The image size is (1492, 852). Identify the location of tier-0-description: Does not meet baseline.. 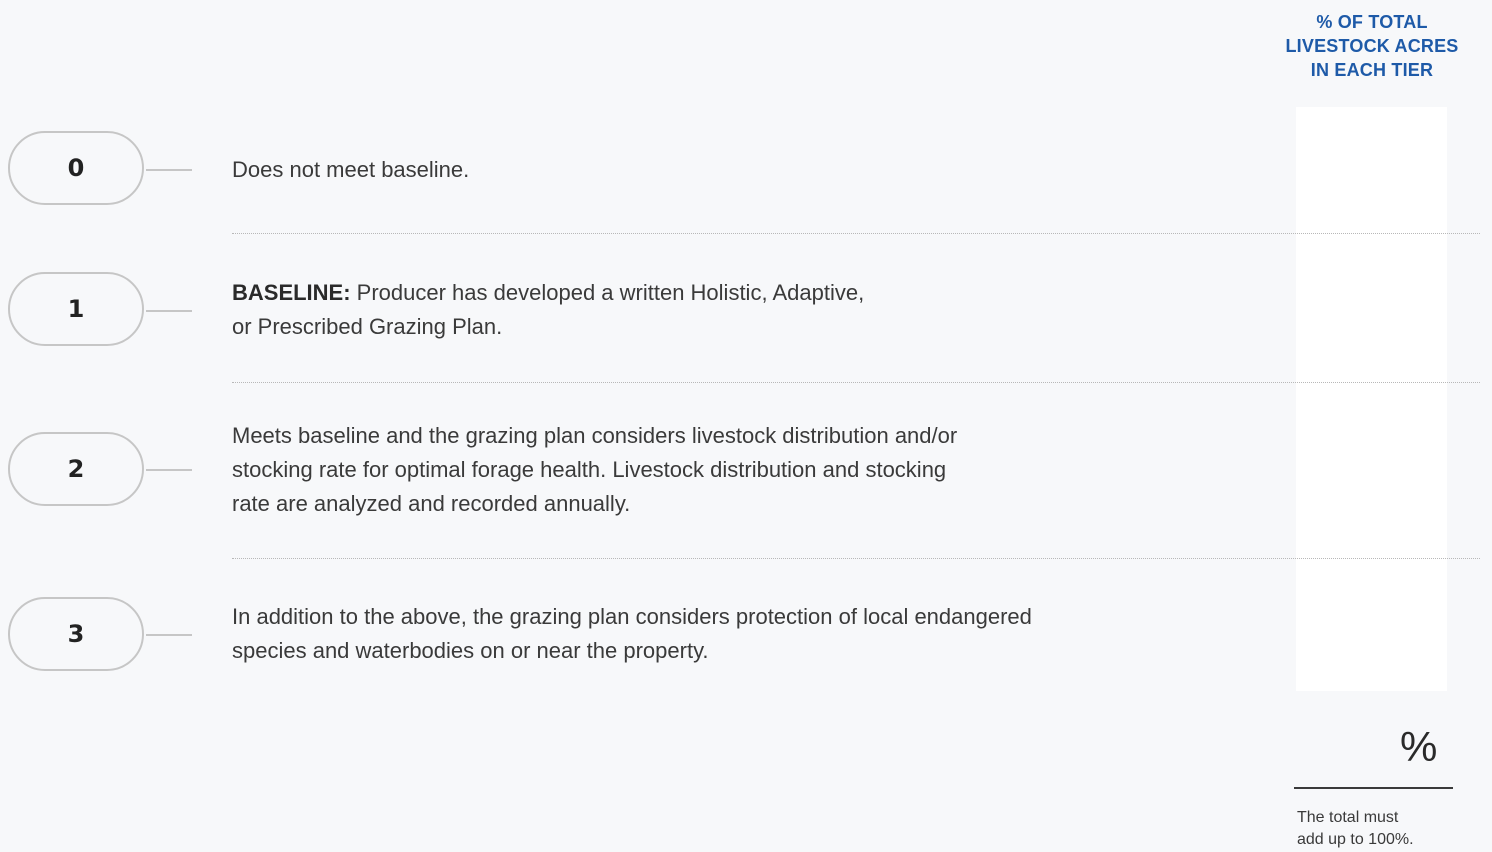
(350, 170).